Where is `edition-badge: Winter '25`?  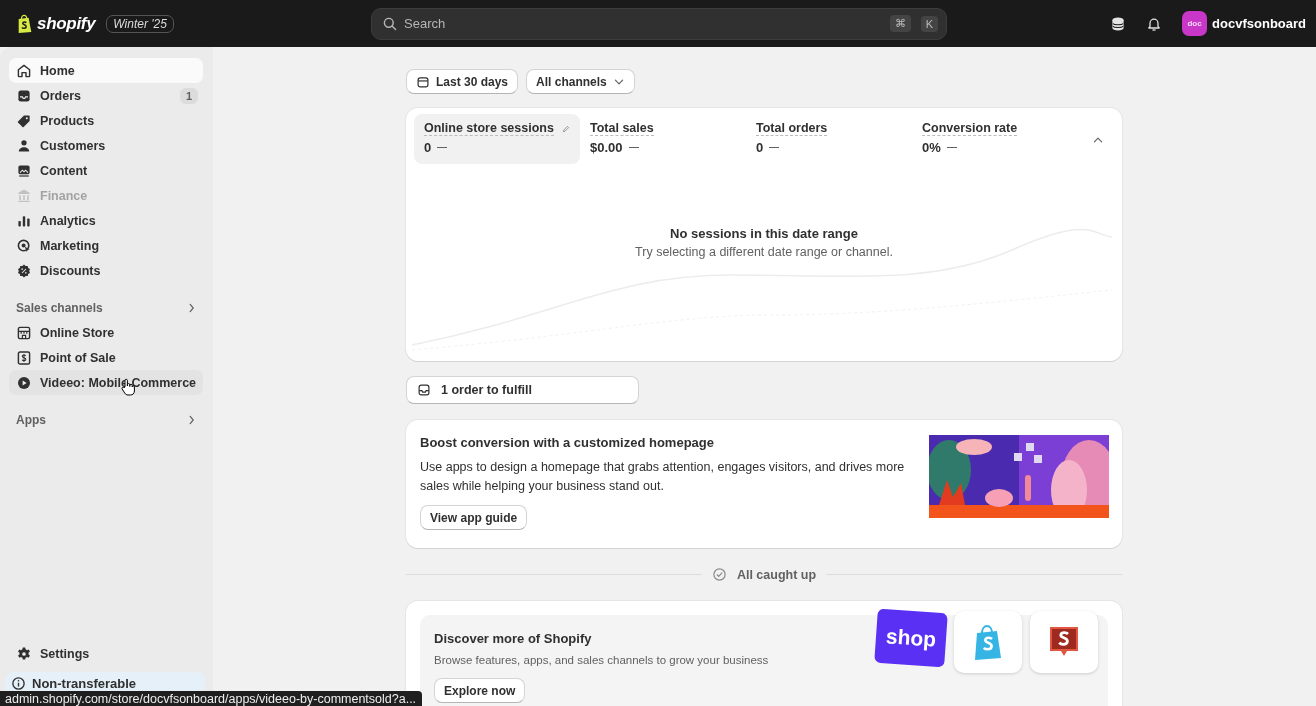
edition-badge: Winter '25 is located at coordinates (140, 23).